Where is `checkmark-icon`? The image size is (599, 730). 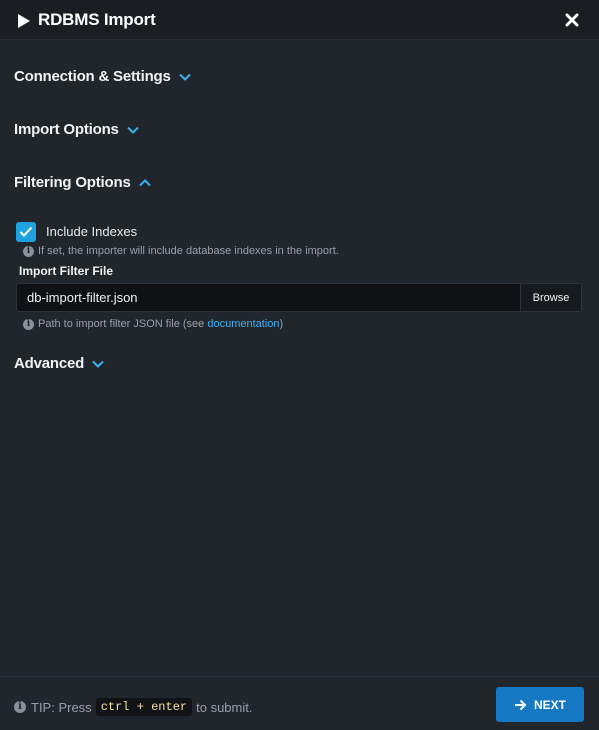 checkmark-icon is located at coordinates (26, 231).